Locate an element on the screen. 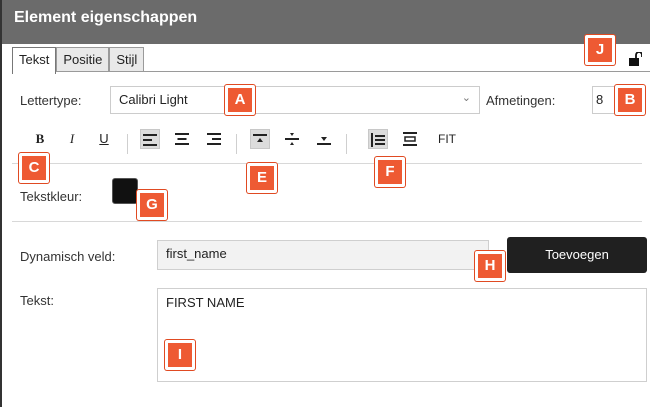  line-spacing-button is located at coordinates (378, 139).